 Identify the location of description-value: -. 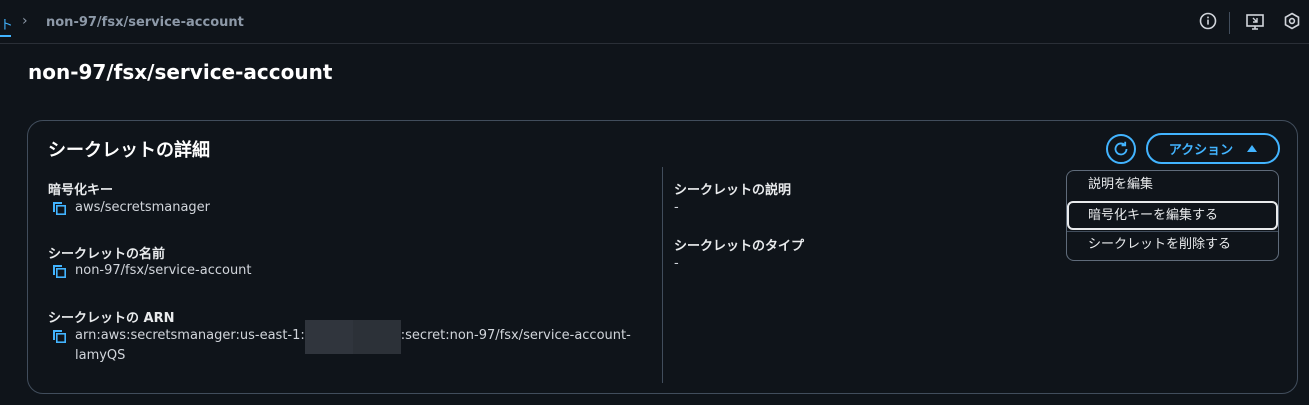
(676, 207).